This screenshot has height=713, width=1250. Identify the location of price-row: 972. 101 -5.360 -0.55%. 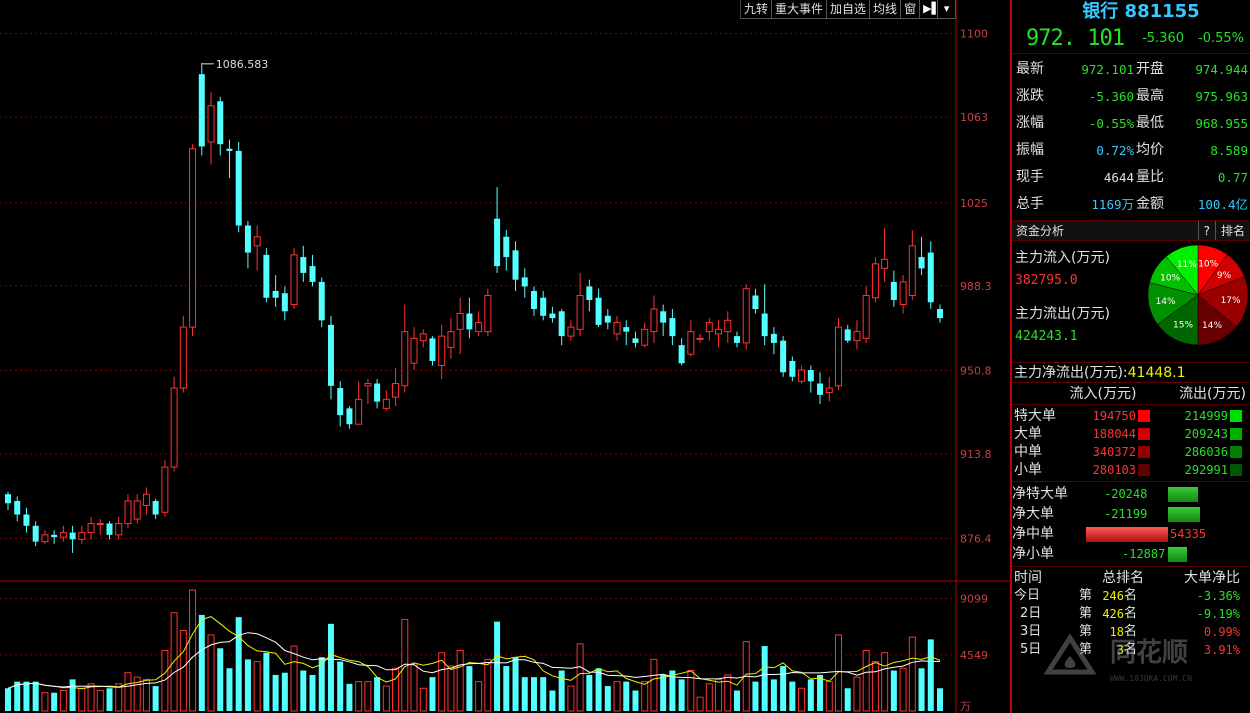
(1131, 39).